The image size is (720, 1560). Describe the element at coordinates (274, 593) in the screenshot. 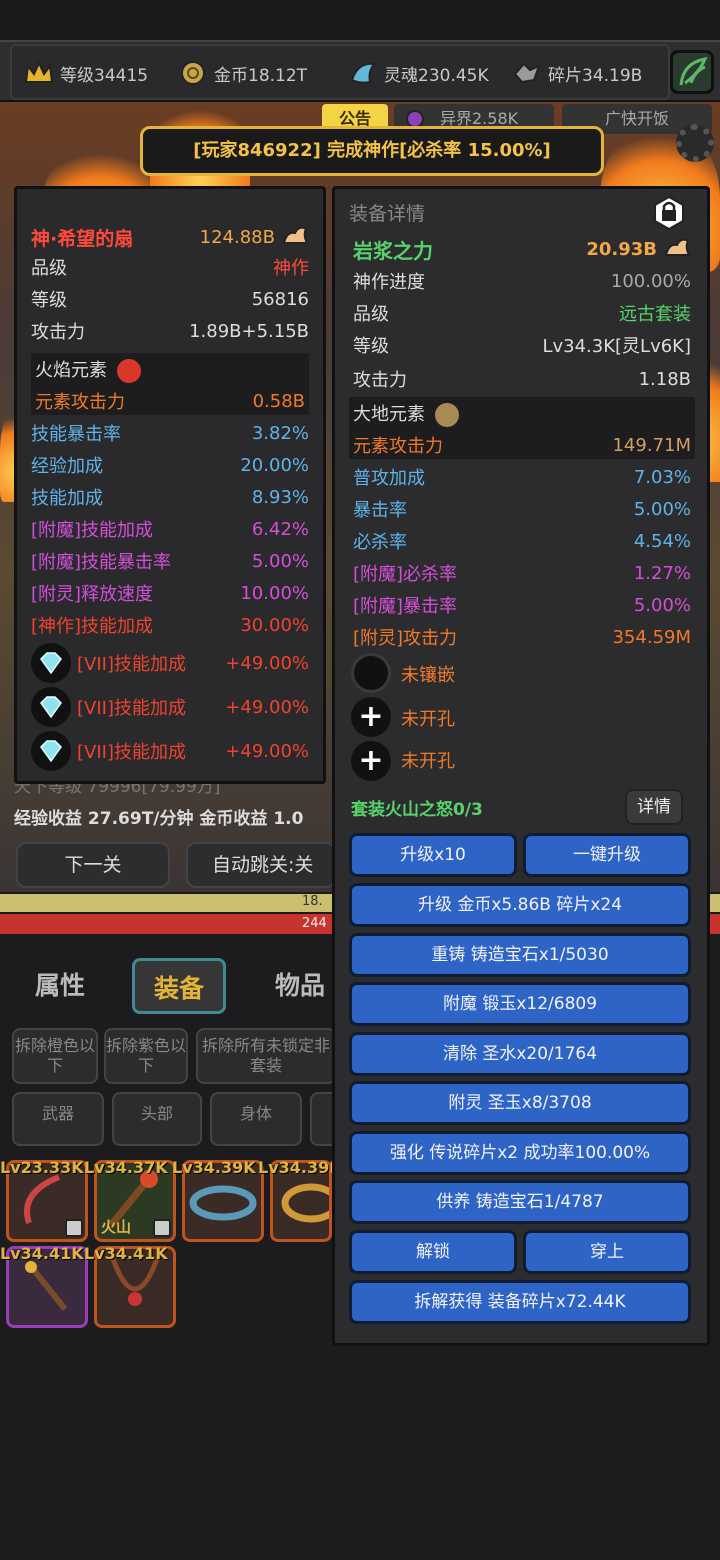

I see `stat-value: 10.00%` at that location.